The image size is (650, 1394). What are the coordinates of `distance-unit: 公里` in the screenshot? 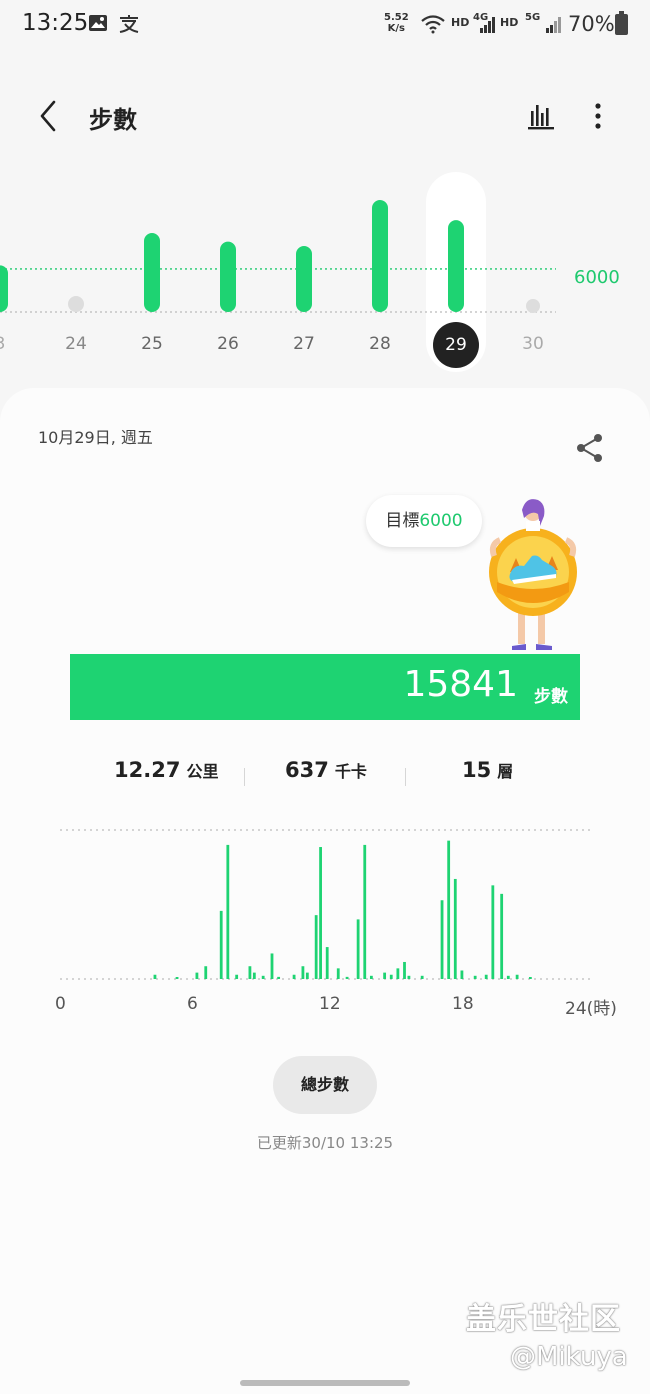 It's located at (202, 771).